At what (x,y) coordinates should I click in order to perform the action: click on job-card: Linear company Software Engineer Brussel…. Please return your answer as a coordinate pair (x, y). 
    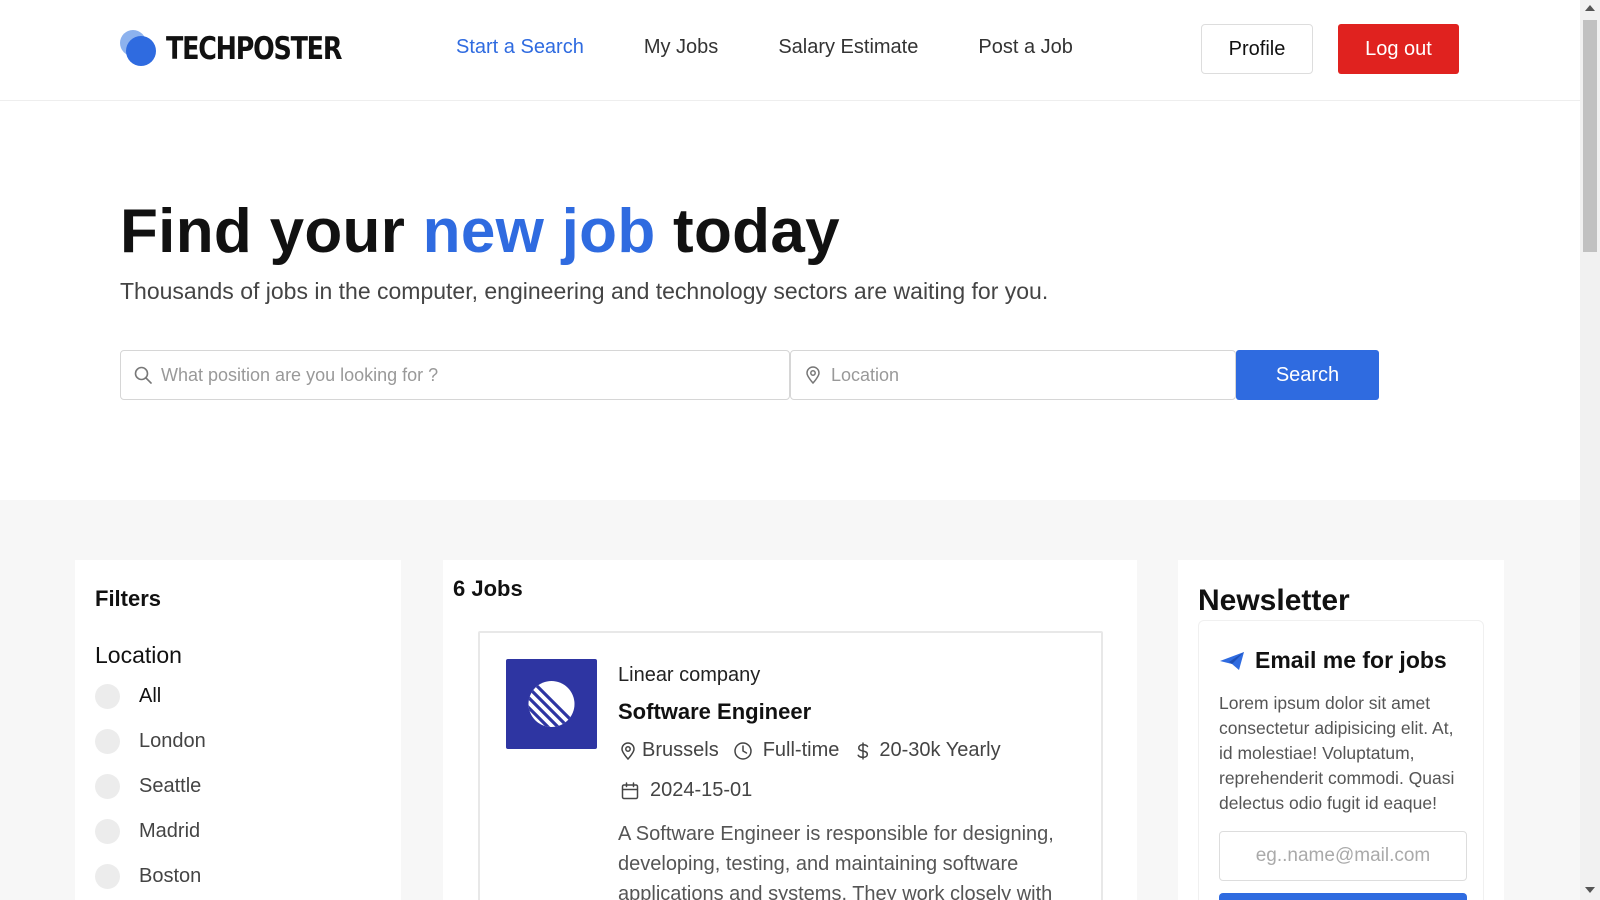
    Looking at the image, I should click on (790, 765).